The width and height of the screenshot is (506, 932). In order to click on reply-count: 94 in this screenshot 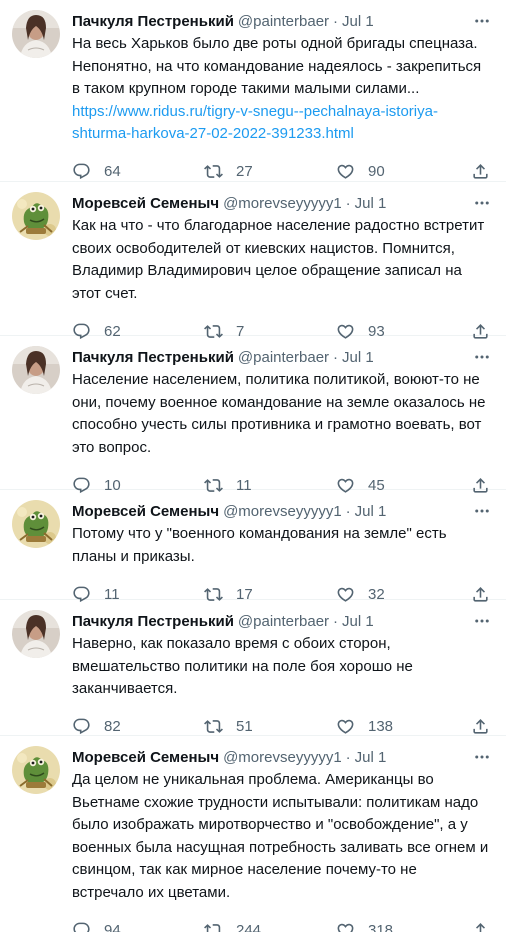, I will do `click(112, 926)`.